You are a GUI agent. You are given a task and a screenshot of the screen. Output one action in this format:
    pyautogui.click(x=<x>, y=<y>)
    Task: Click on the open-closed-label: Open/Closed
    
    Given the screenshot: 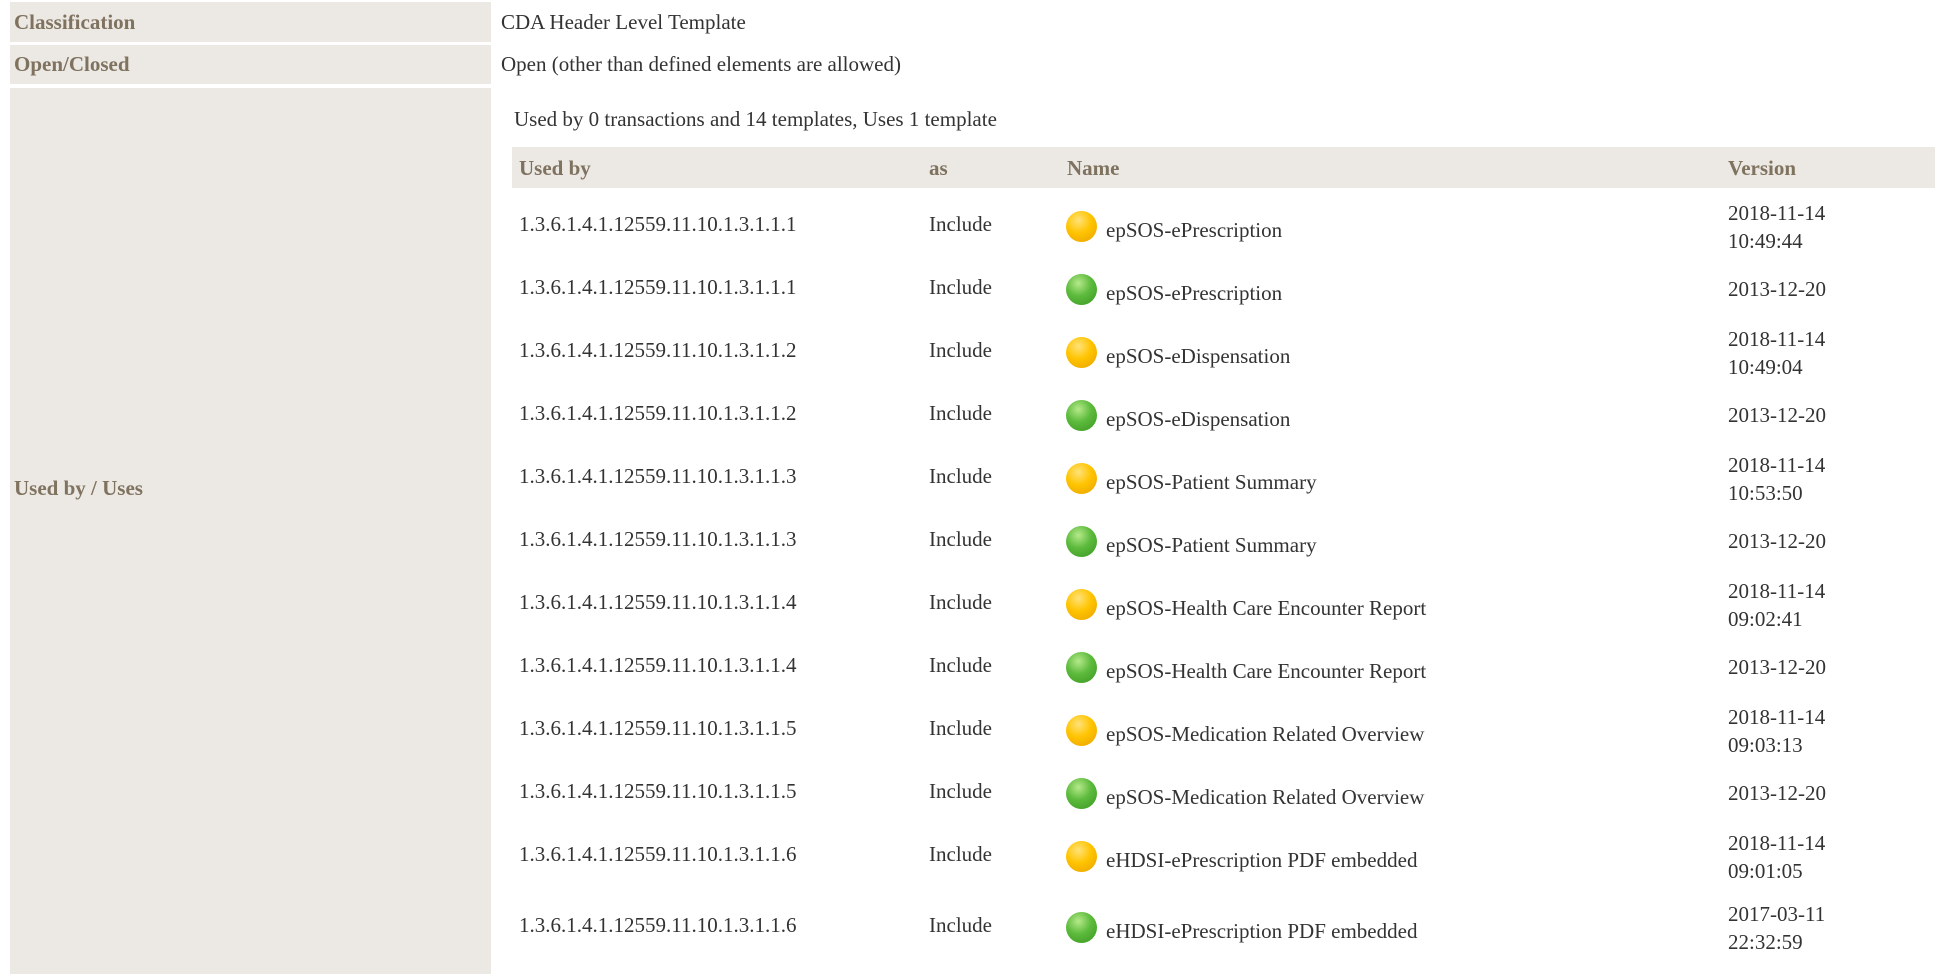 What is the action you would take?
    pyautogui.click(x=250, y=64)
    